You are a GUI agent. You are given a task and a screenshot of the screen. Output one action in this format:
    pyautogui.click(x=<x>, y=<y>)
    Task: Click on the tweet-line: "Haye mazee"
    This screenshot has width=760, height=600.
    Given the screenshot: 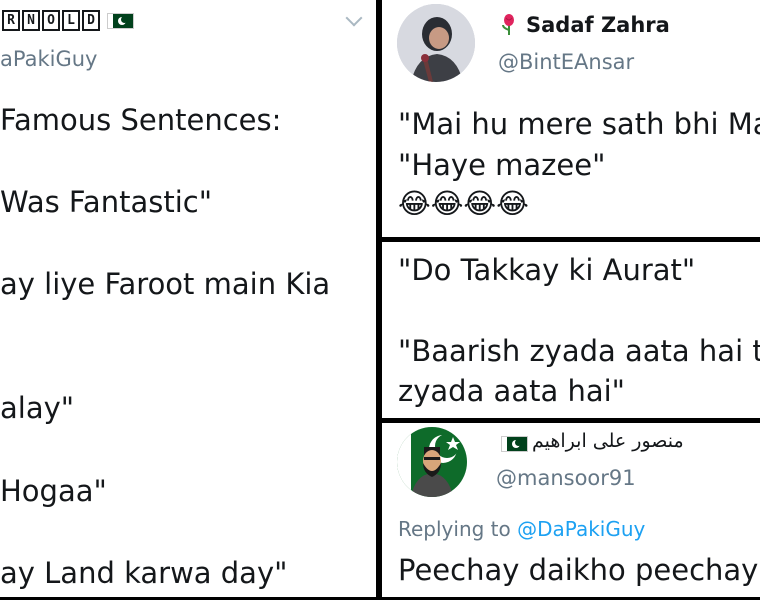 What is the action you would take?
    pyautogui.click(x=502, y=165)
    